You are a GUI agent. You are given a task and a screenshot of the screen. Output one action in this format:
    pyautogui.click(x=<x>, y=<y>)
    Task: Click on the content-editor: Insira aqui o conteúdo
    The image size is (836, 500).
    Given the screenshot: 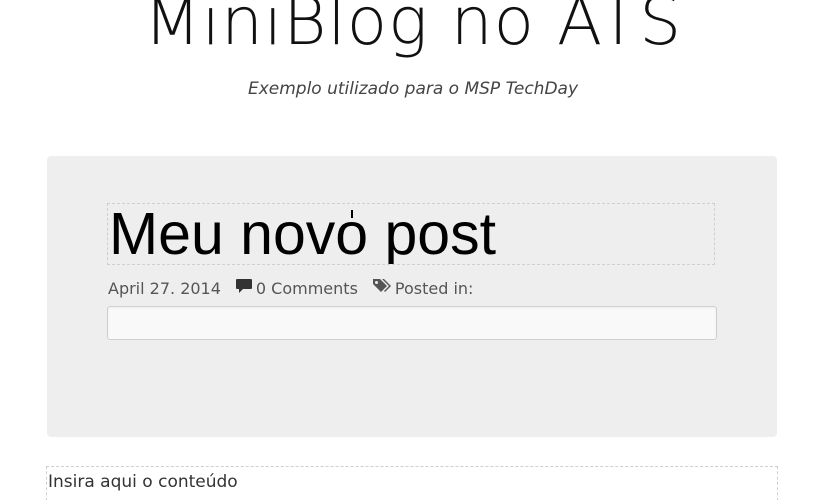 What is the action you would take?
    pyautogui.click(x=412, y=483)
    